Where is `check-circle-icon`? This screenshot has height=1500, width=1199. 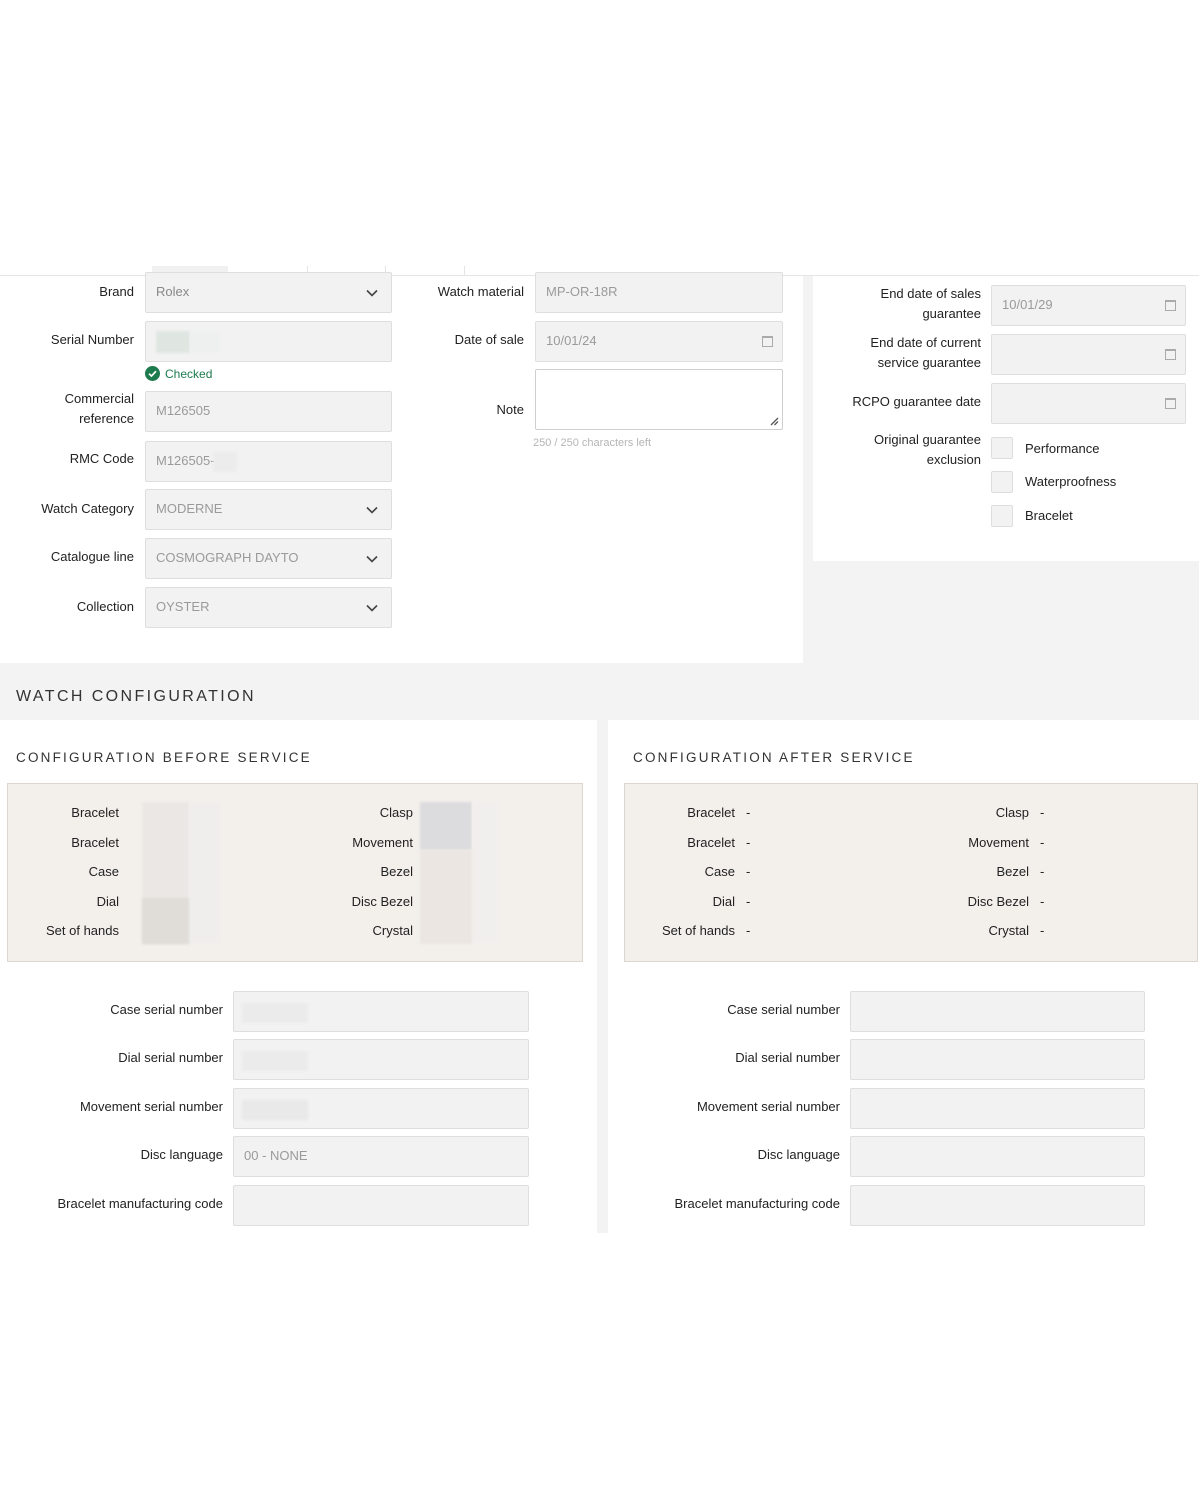 check-circle-icon is located at coordinates (152, 373).